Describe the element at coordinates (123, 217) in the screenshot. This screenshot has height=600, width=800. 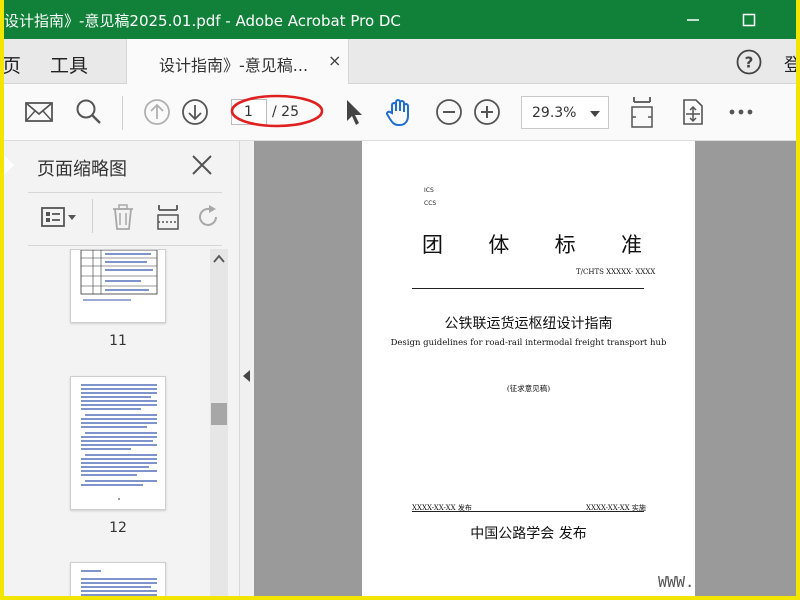
I see `delete-icon` at that location.